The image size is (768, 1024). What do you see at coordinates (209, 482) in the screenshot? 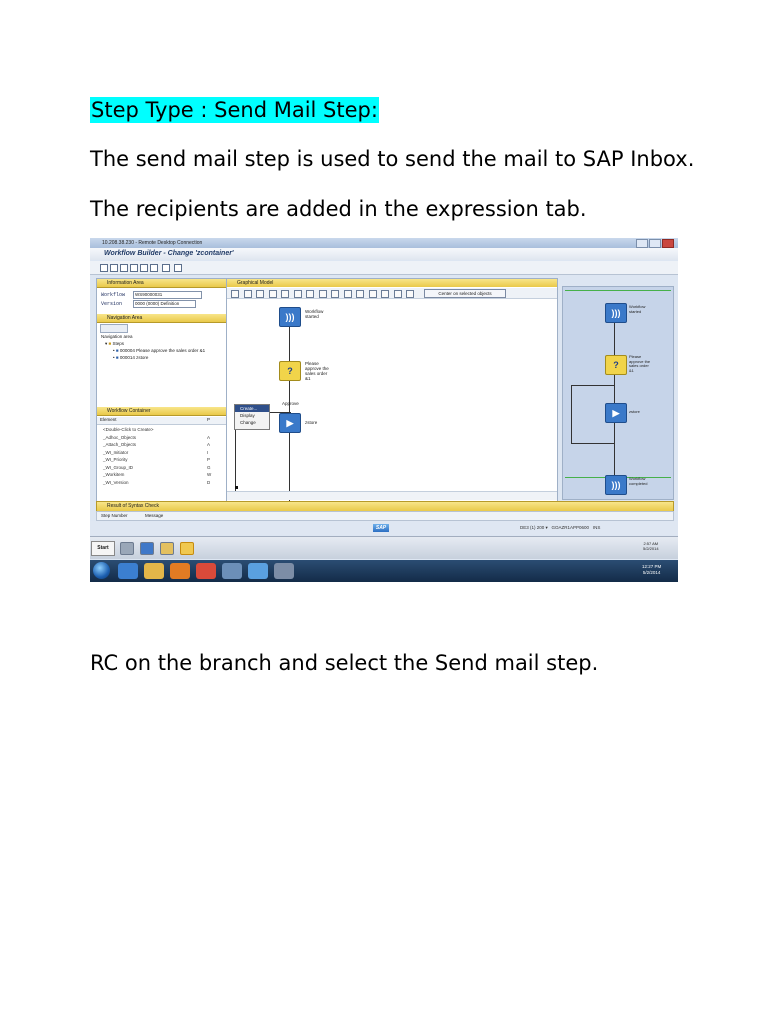
I see `container-row-p: D` at bounding box center [209, 482].